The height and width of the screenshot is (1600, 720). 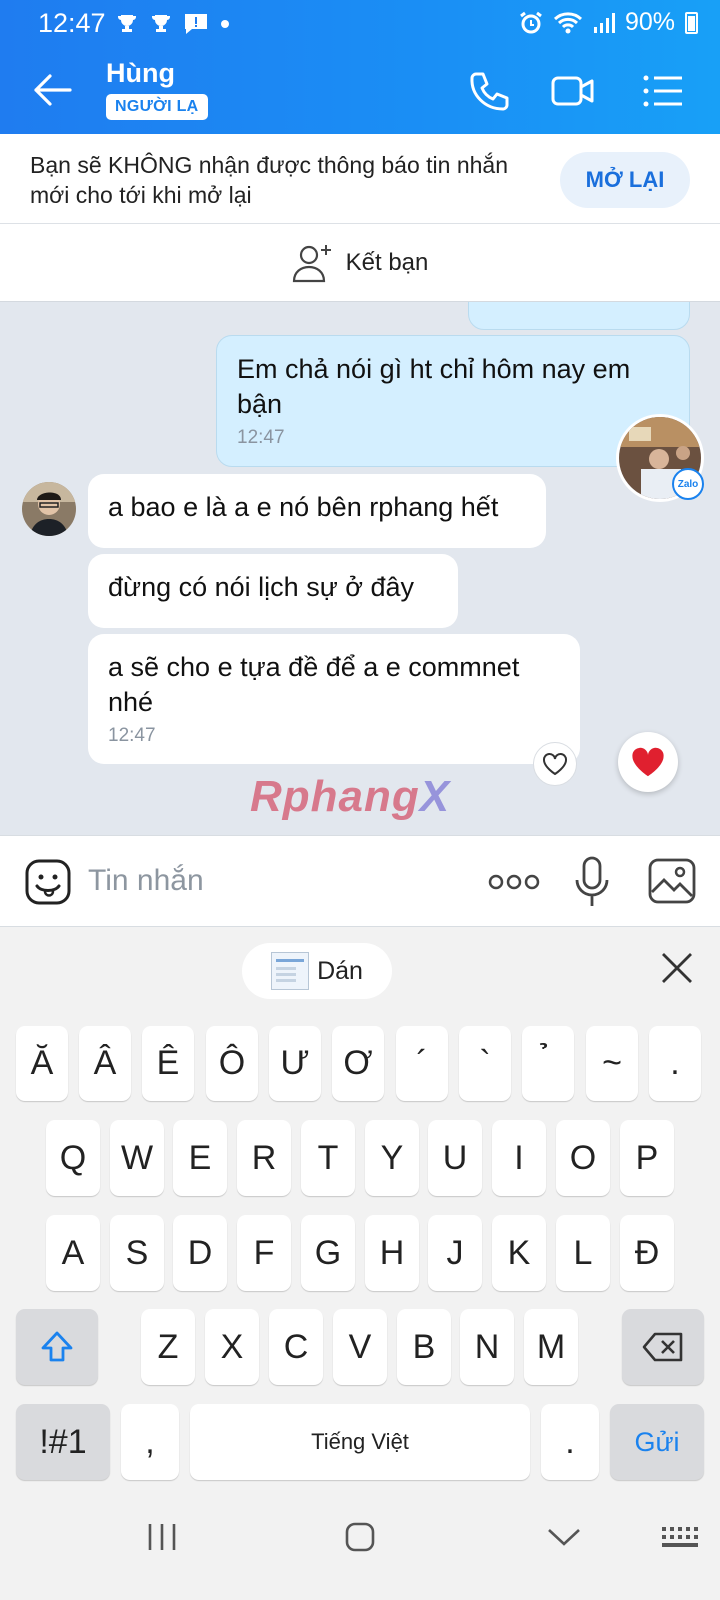 What do you see at coordinates (360, 90) in the screenshot?
I see `chat-header: Hùng NGƯỜI LẠ` at bounding box center [360, 90].